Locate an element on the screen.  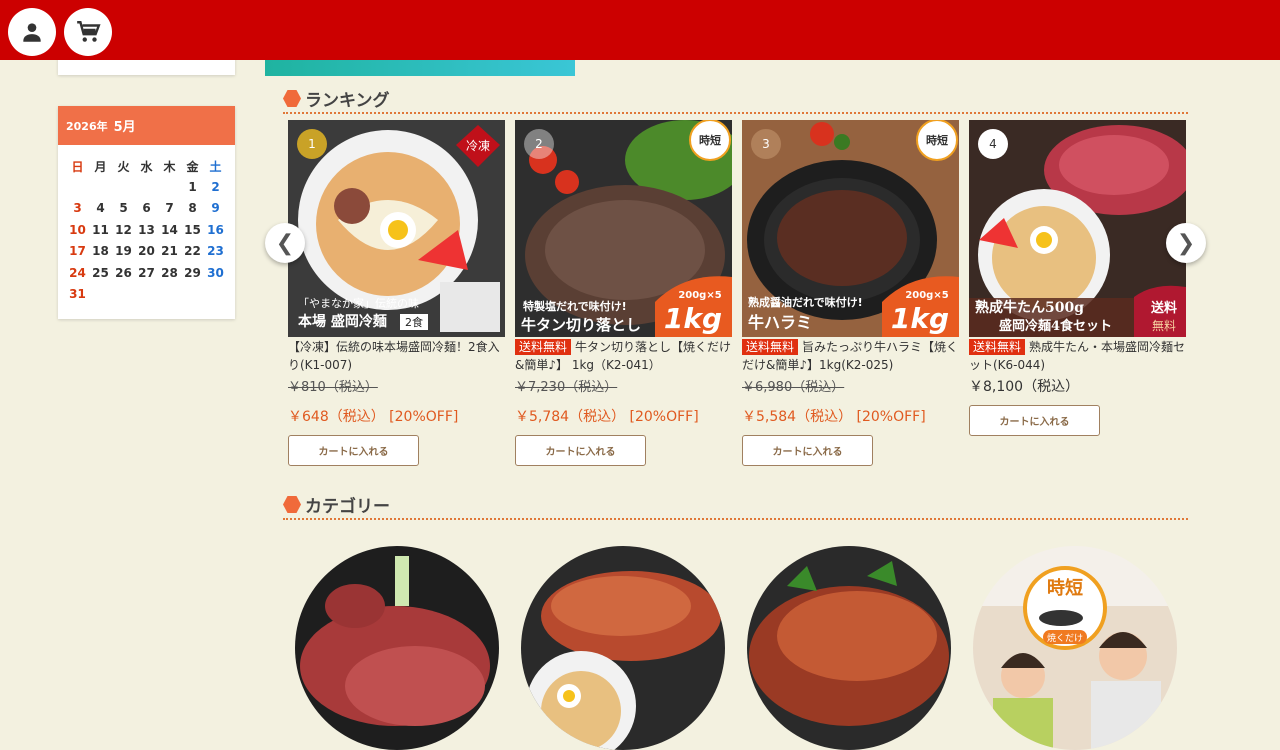
category-item-jitan: 時短 焼くだけ is located at coordinates (1075, 648).